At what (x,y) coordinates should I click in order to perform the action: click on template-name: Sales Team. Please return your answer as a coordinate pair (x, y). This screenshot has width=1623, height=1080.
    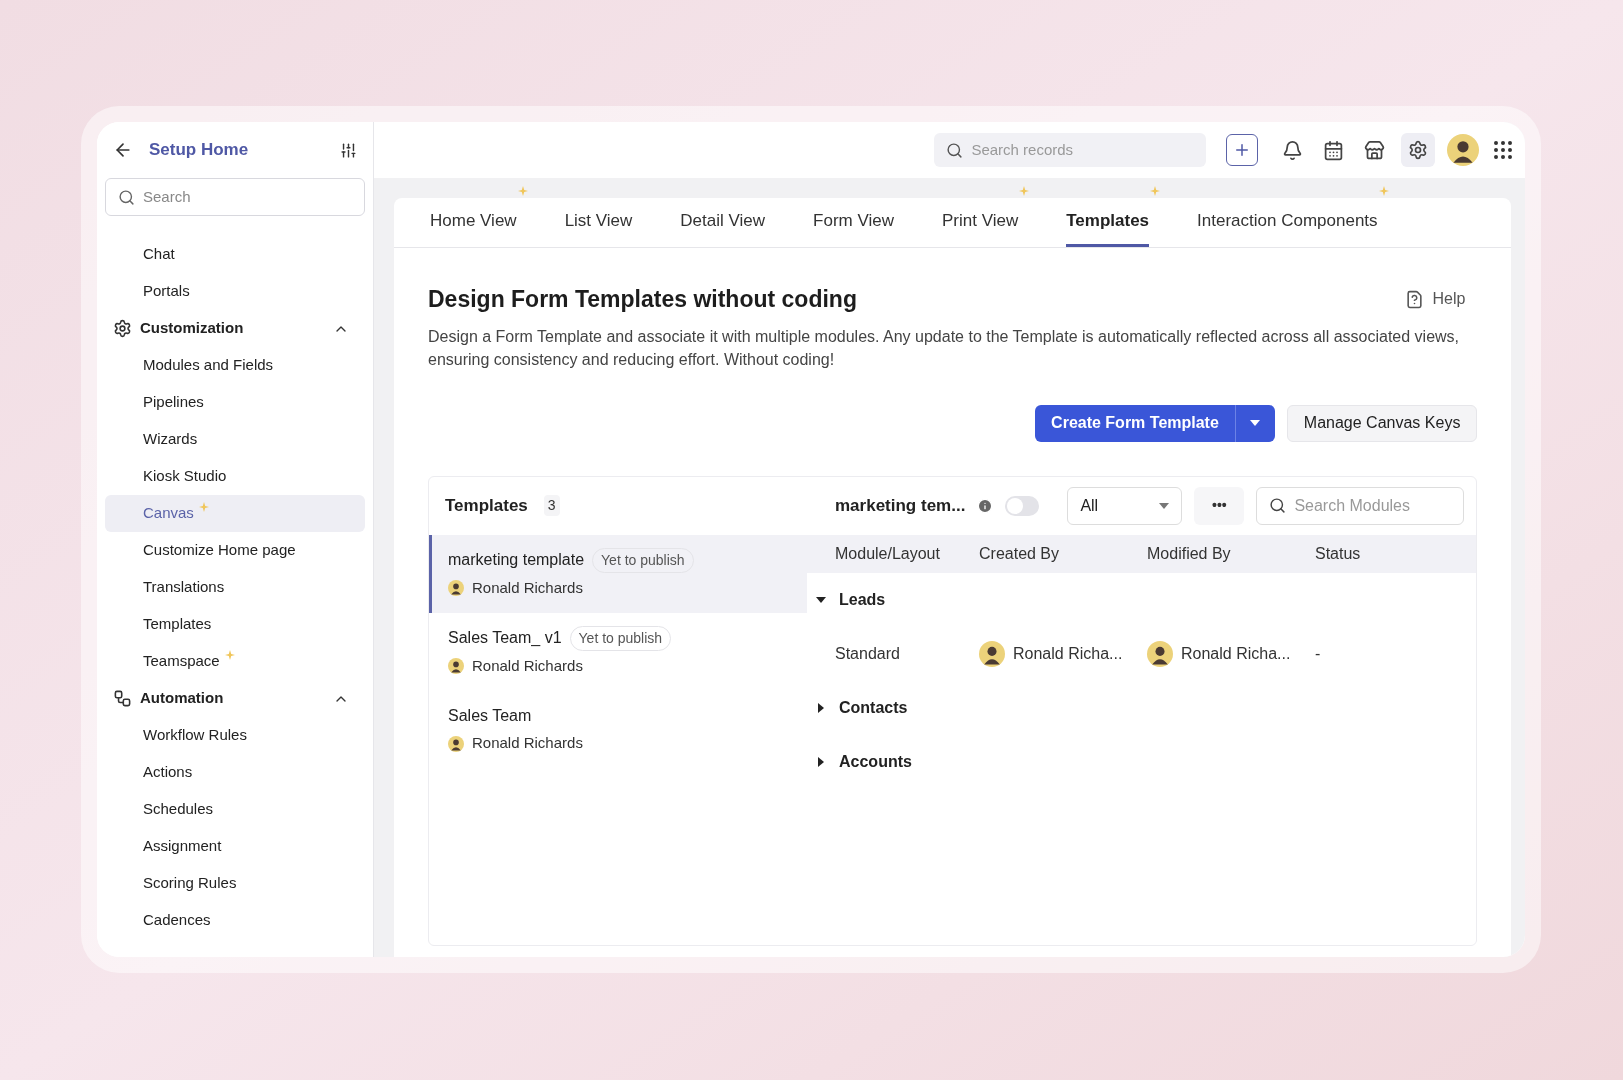
    Looking at the image, I should click on (490, 716).